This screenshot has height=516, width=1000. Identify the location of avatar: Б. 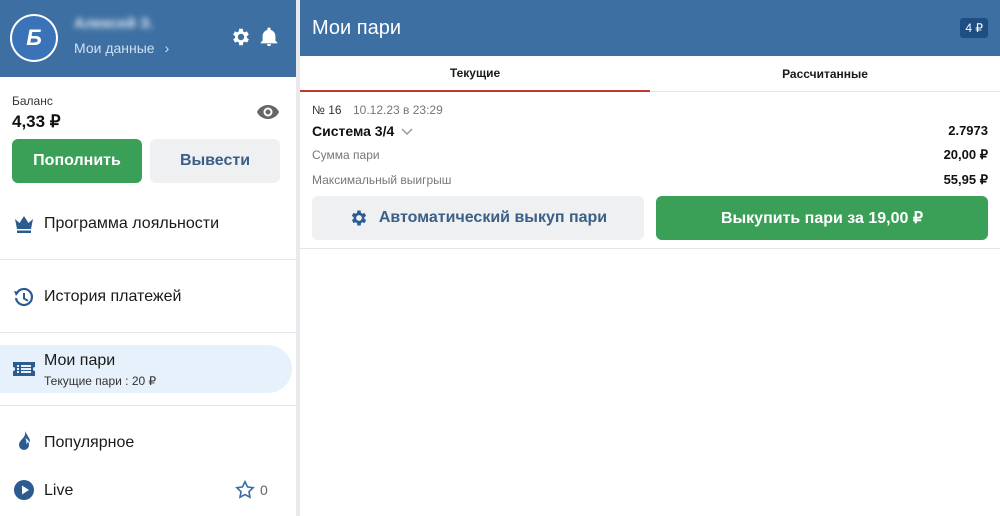
(34, 38).